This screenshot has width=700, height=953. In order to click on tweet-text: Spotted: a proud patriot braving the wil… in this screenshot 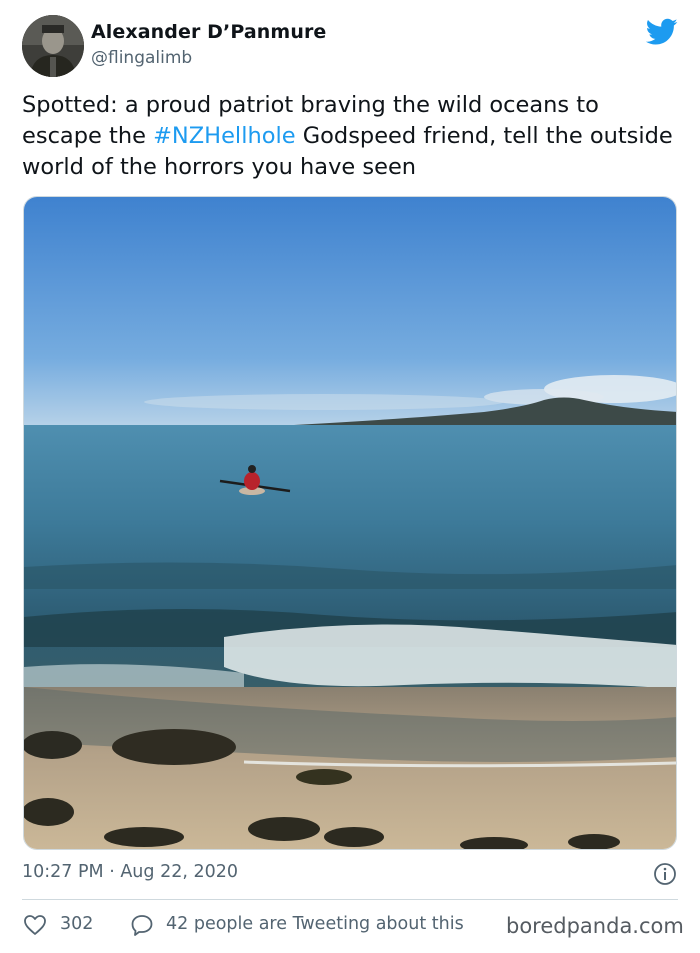, I will do `click(352, 136)`.